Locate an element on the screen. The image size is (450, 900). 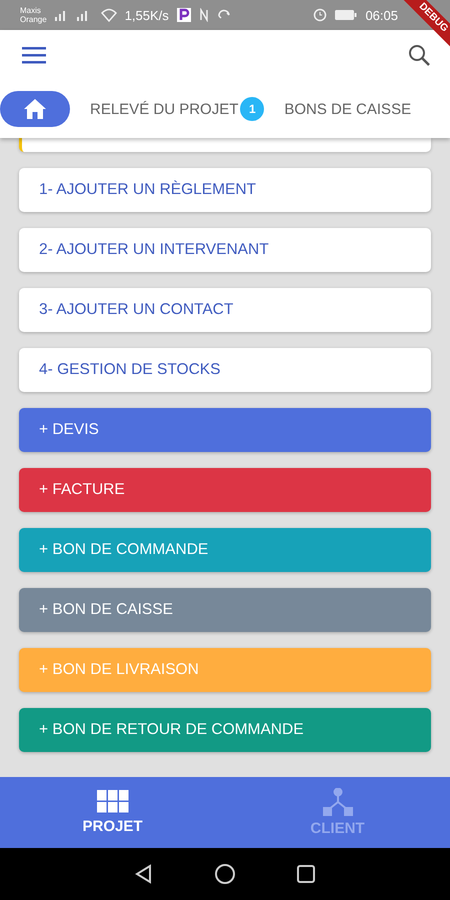
action-button: + BON DE CAISSE is located at coordinates (225, 610).